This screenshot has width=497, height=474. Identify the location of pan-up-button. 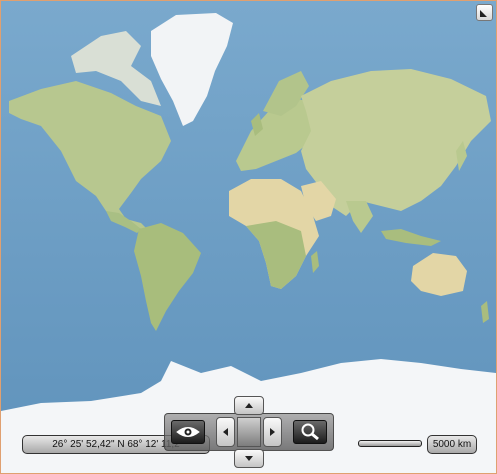
(249, 405).